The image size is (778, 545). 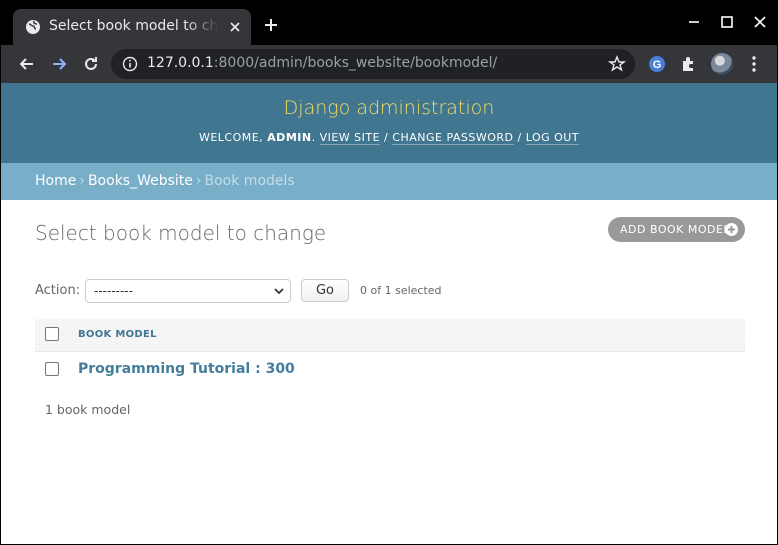 What do you see at coordinates (27, 64) in the screenshot?
I see `back-arrow-icon` at bounding box center [27, 64].